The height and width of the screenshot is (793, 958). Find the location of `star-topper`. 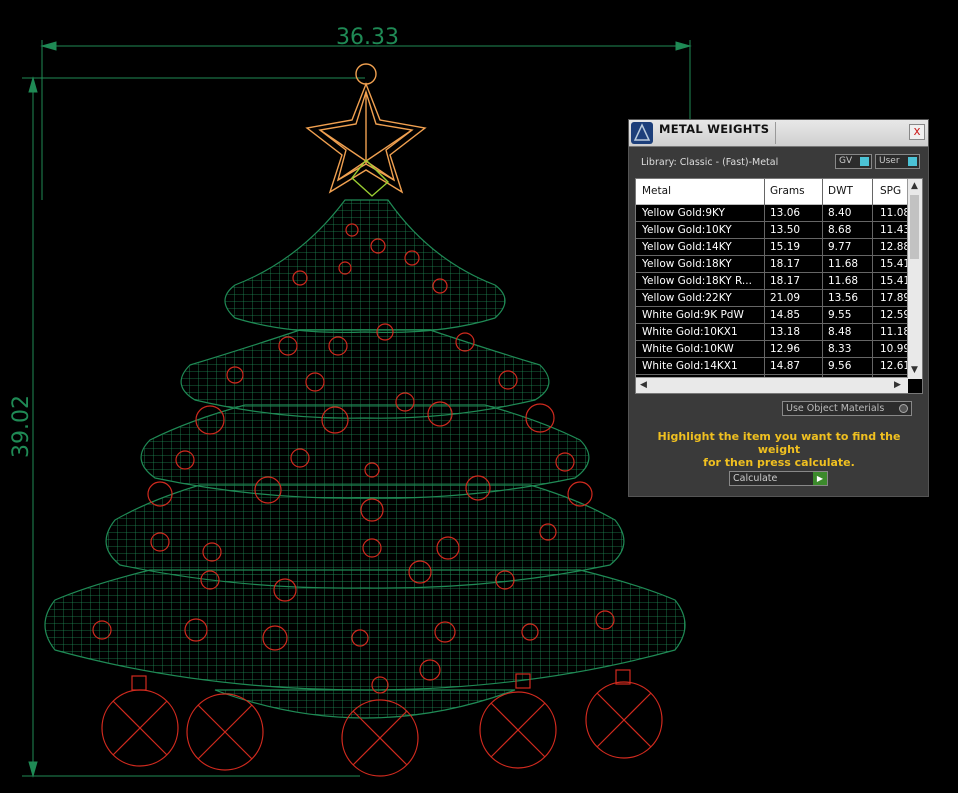

star-topper is located at coordinates (366, 130).